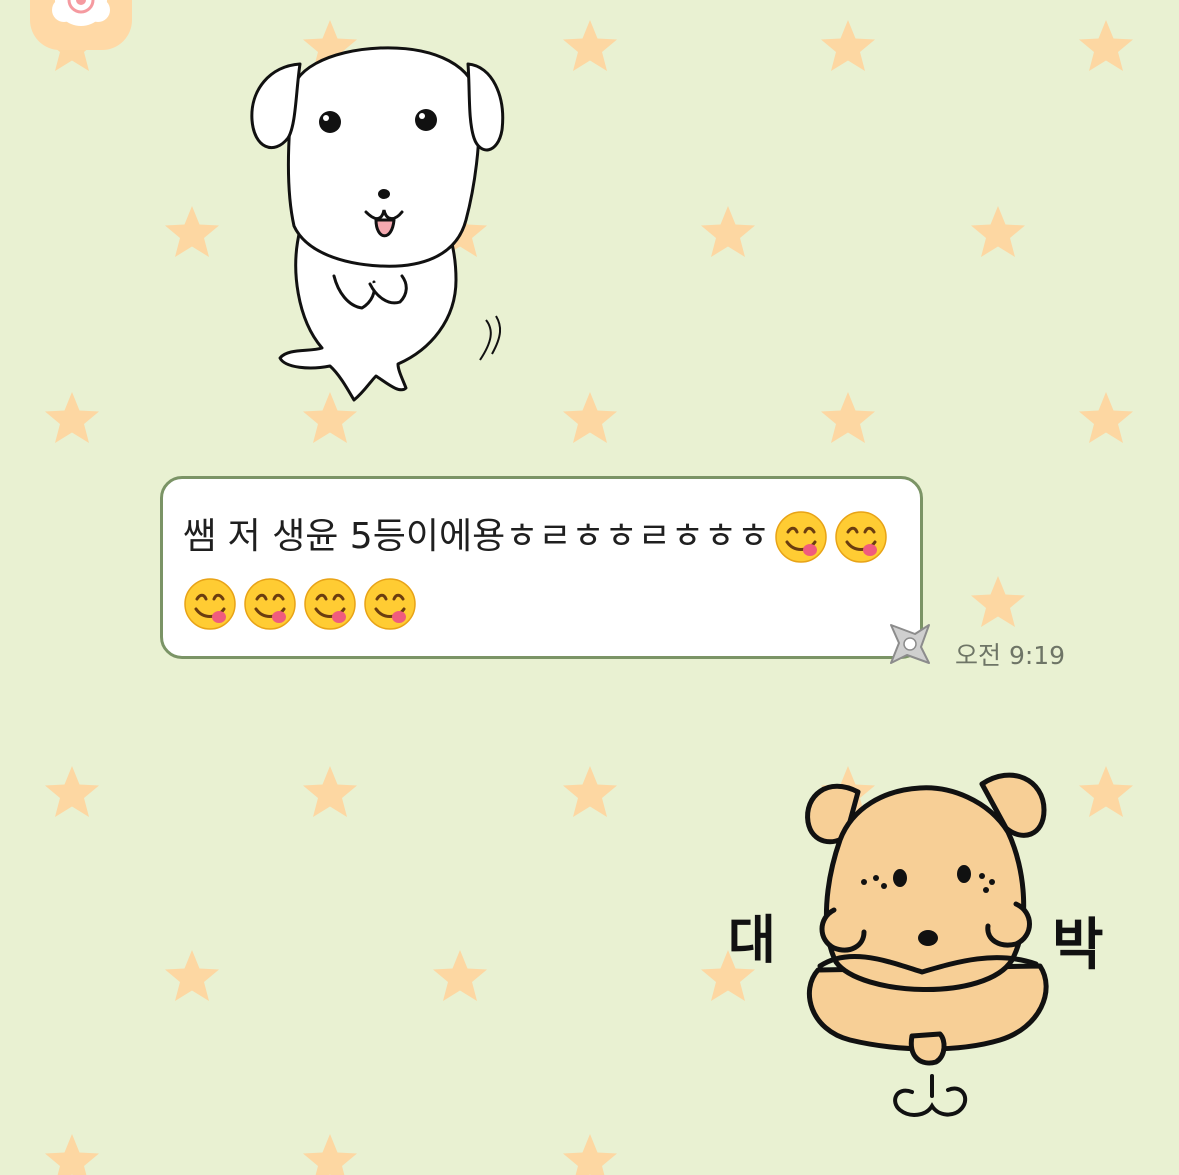  I want to click on white-puppy-sticker, so click(380, 225).